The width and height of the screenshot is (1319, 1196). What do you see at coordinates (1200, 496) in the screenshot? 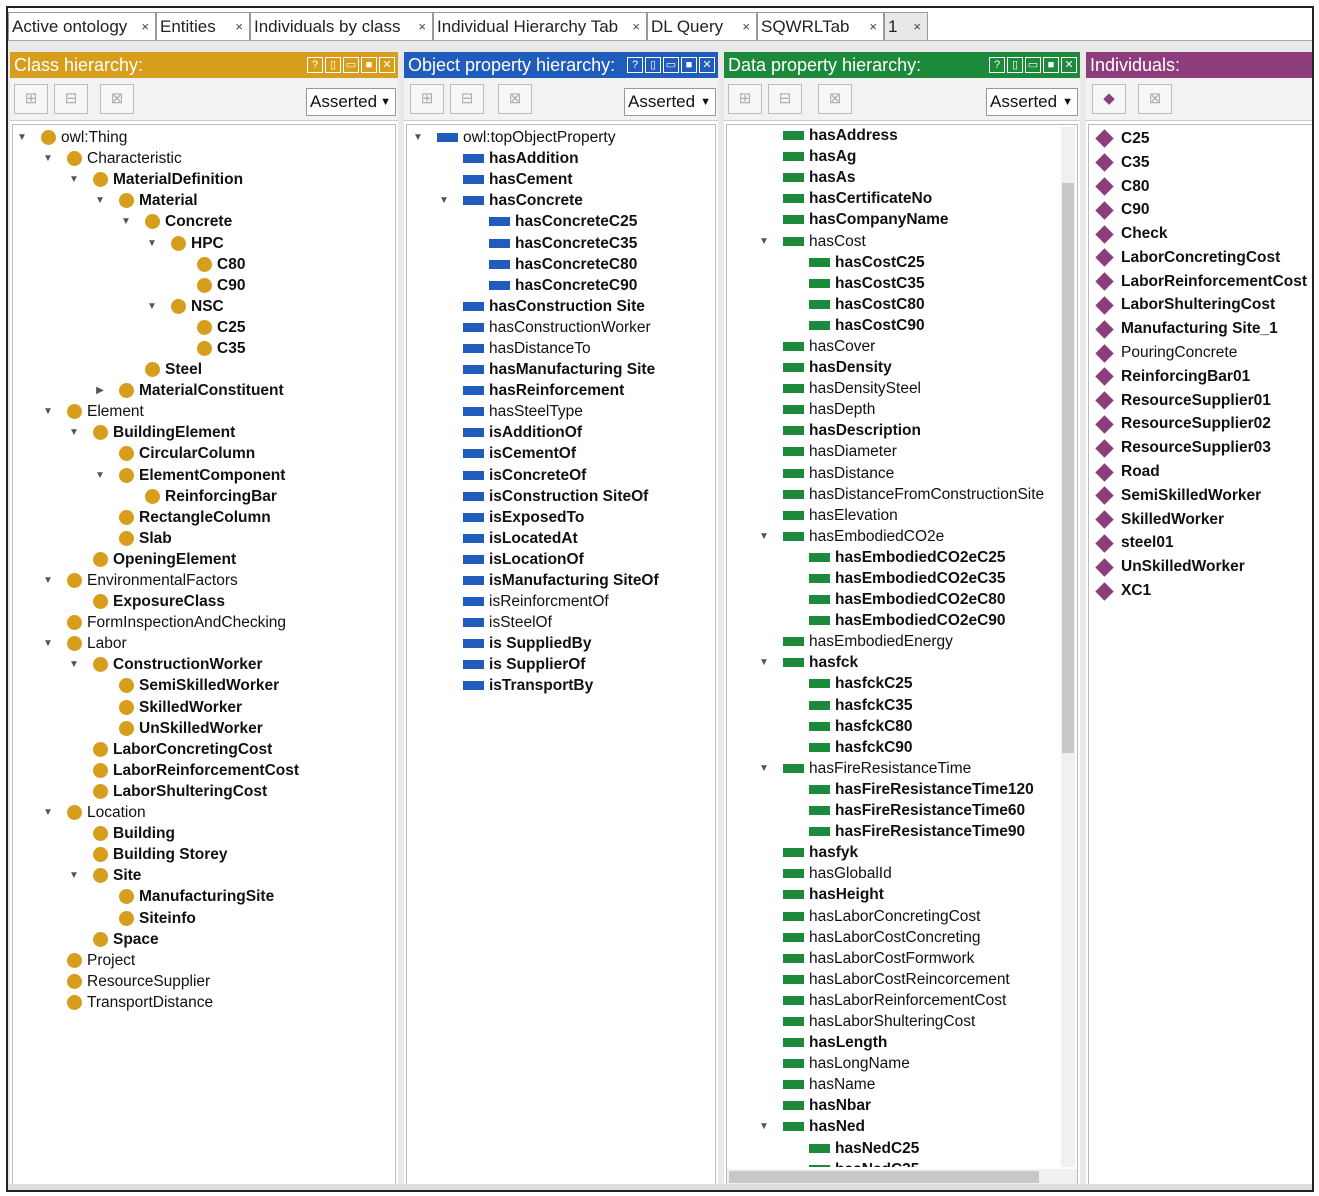
I see `individual-item-semiskilledworker: SemiSkilledWorker` at bounding box center [1200, 496].